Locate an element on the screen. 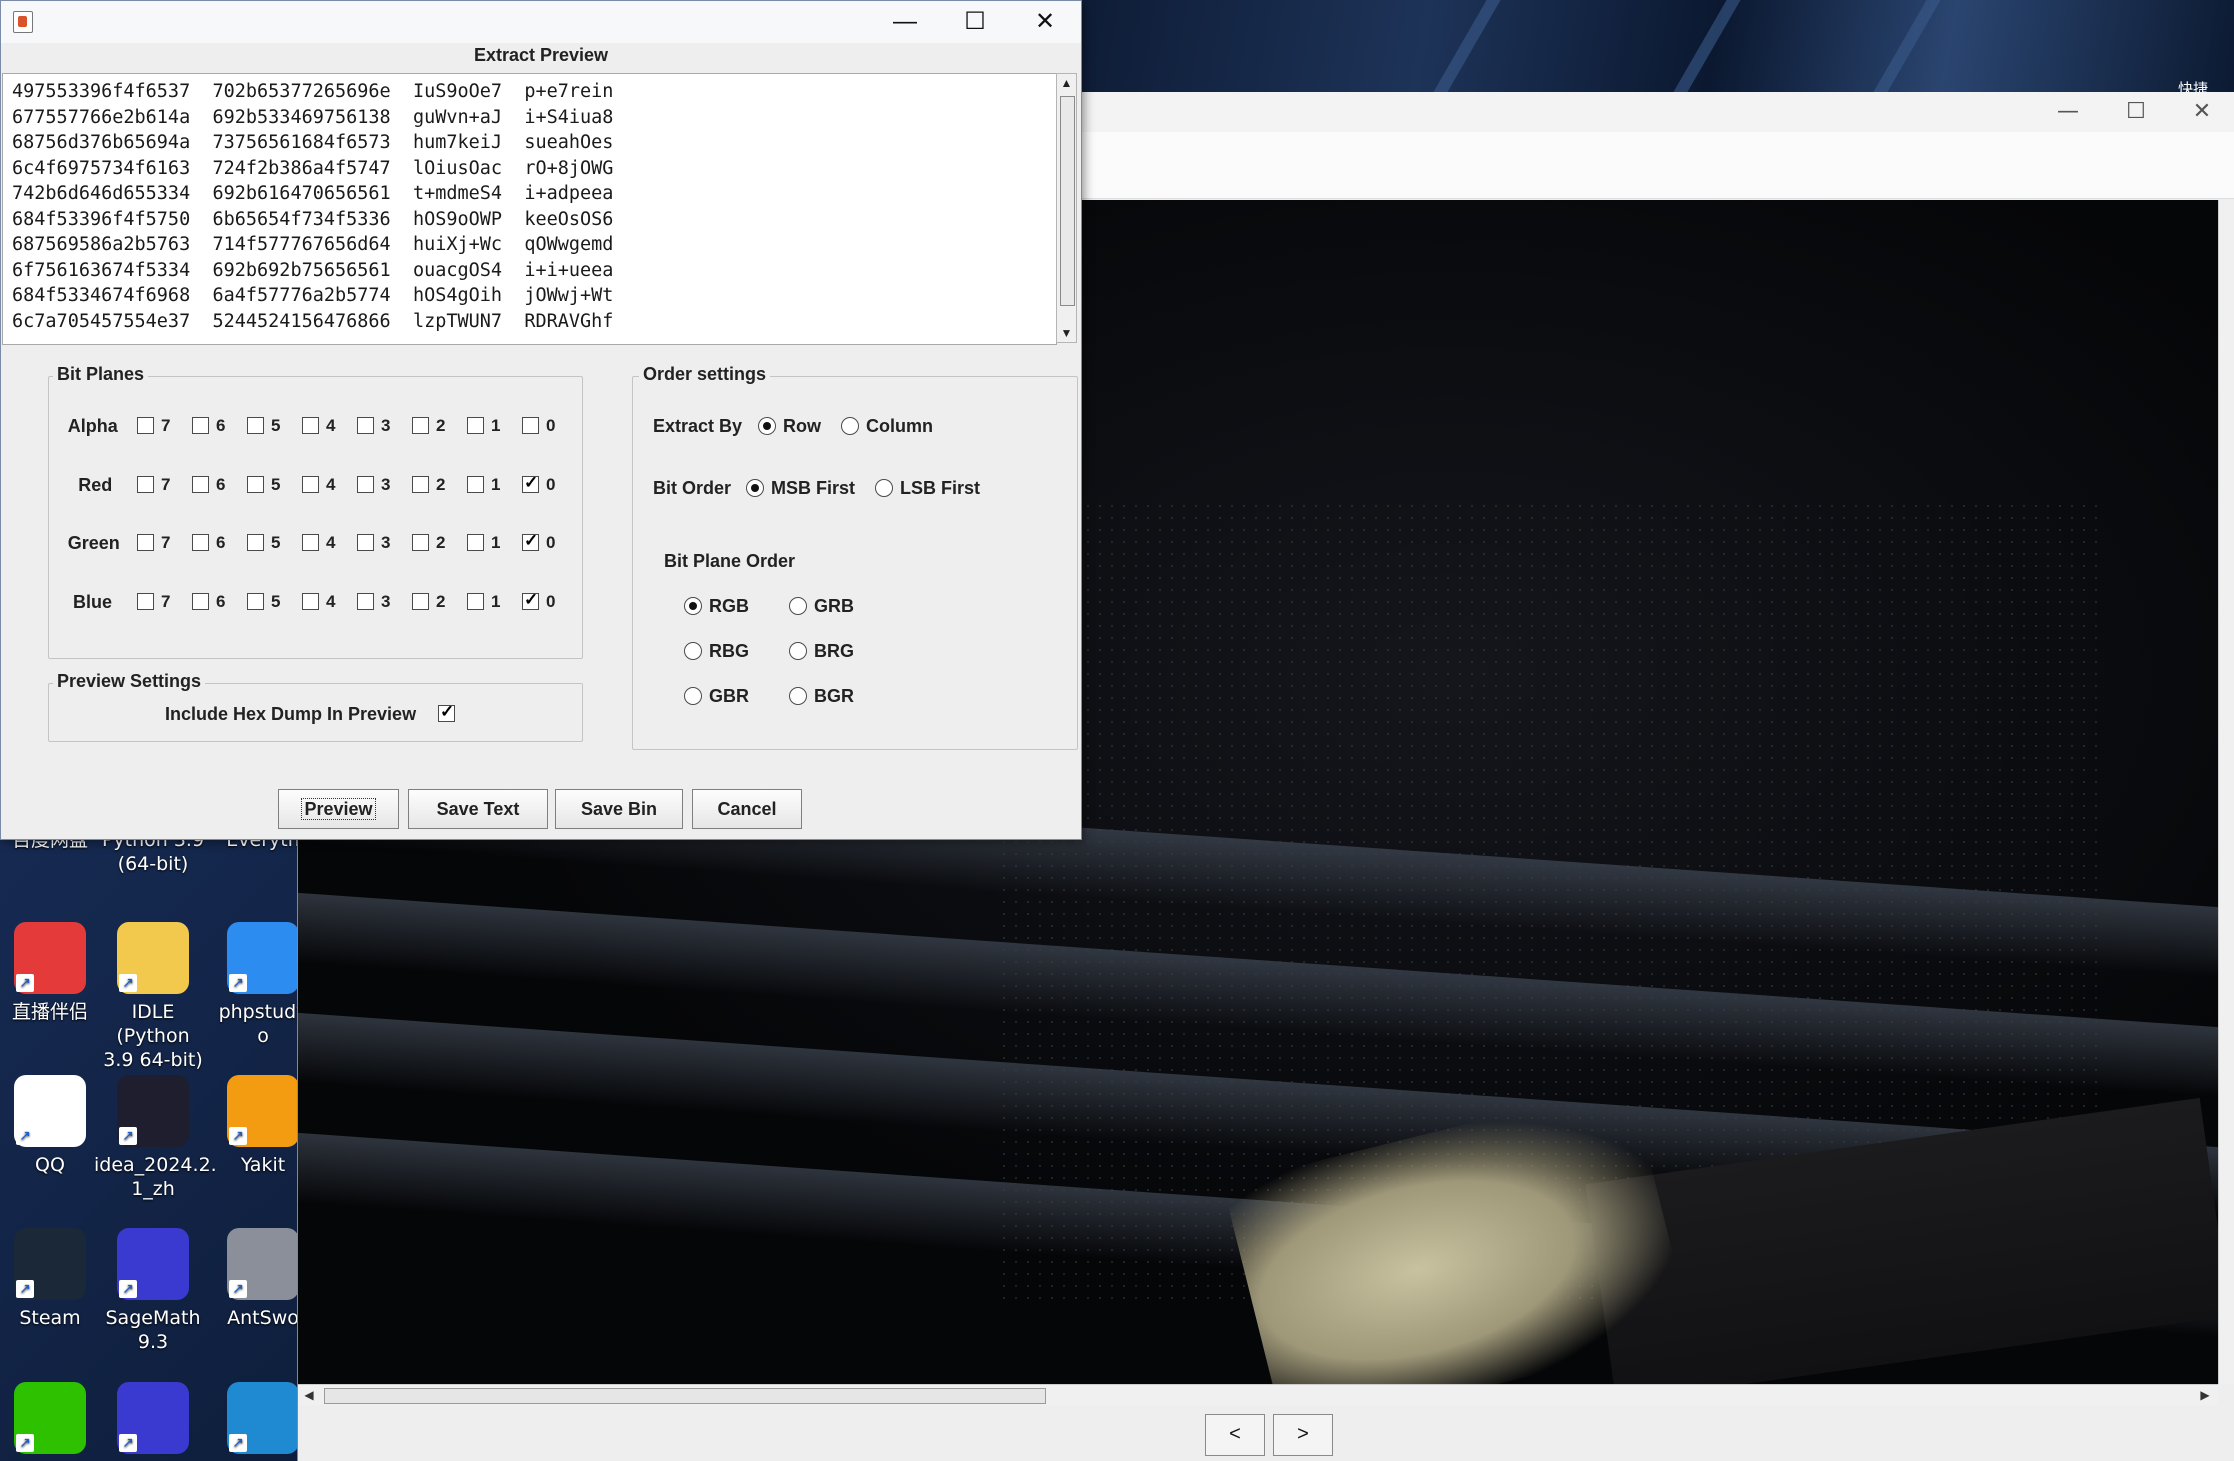  lsb-first-radio is located at coordinates (884, 488).